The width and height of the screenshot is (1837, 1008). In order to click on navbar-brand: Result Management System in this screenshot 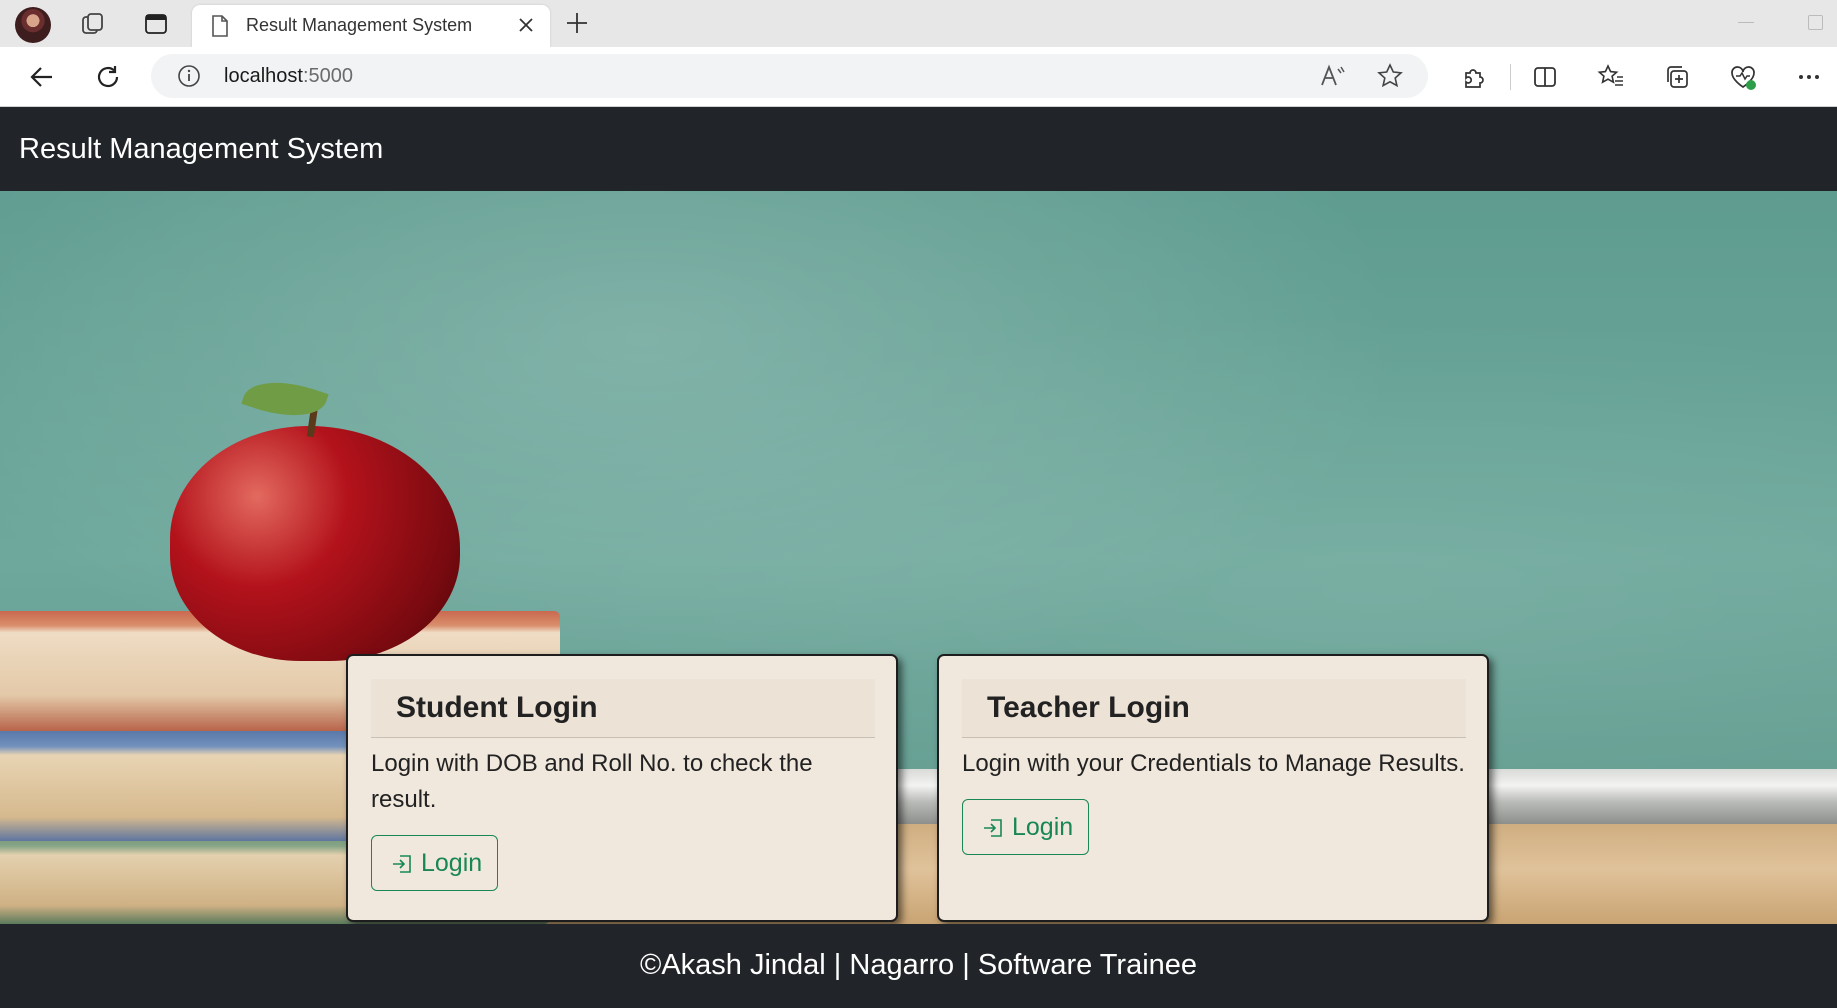, I will do `click(201, 149)`.